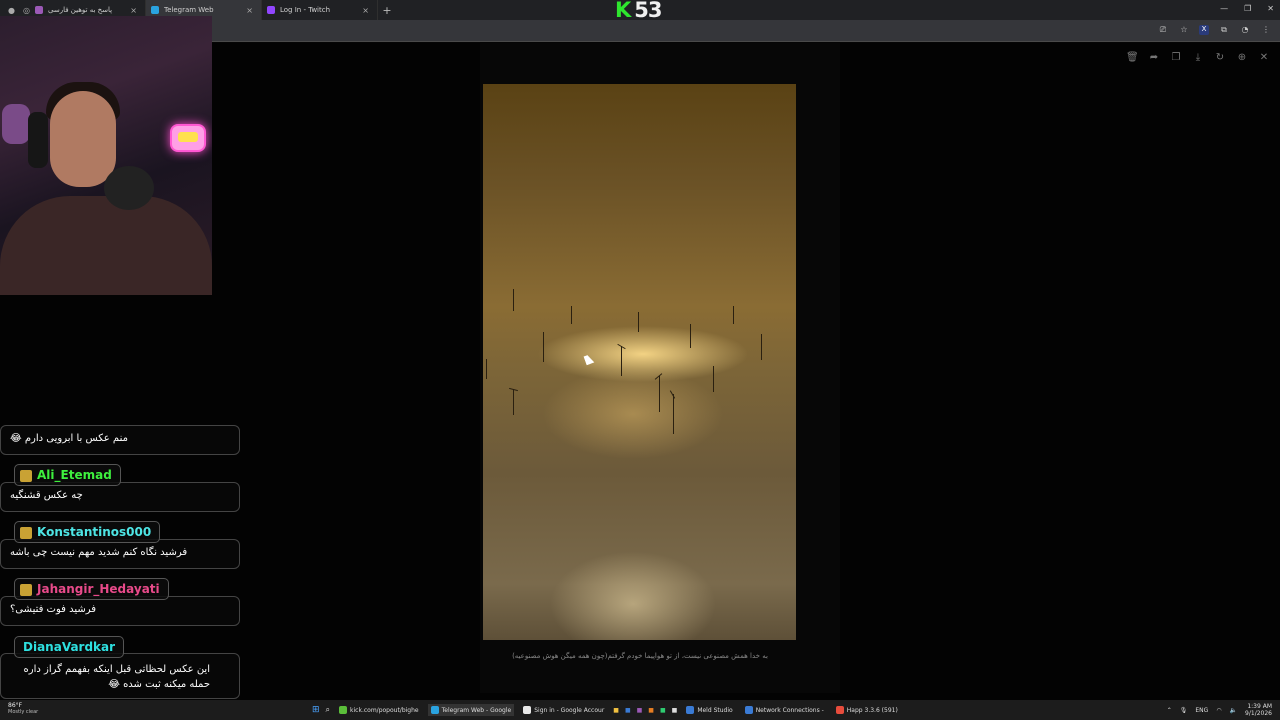  Describe the element at coordinates (1270, 8) in the screenshot. I see `window-close-icon: ✕` at that location.